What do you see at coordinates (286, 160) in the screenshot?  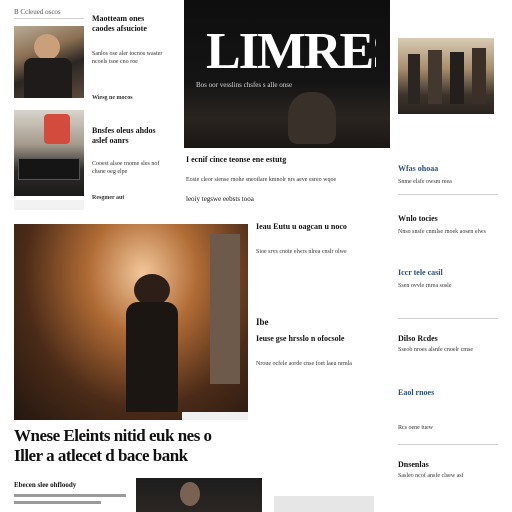 I see `center-deck: I ecnif cince teonse ene estutg` at bounding box center [286, 160].